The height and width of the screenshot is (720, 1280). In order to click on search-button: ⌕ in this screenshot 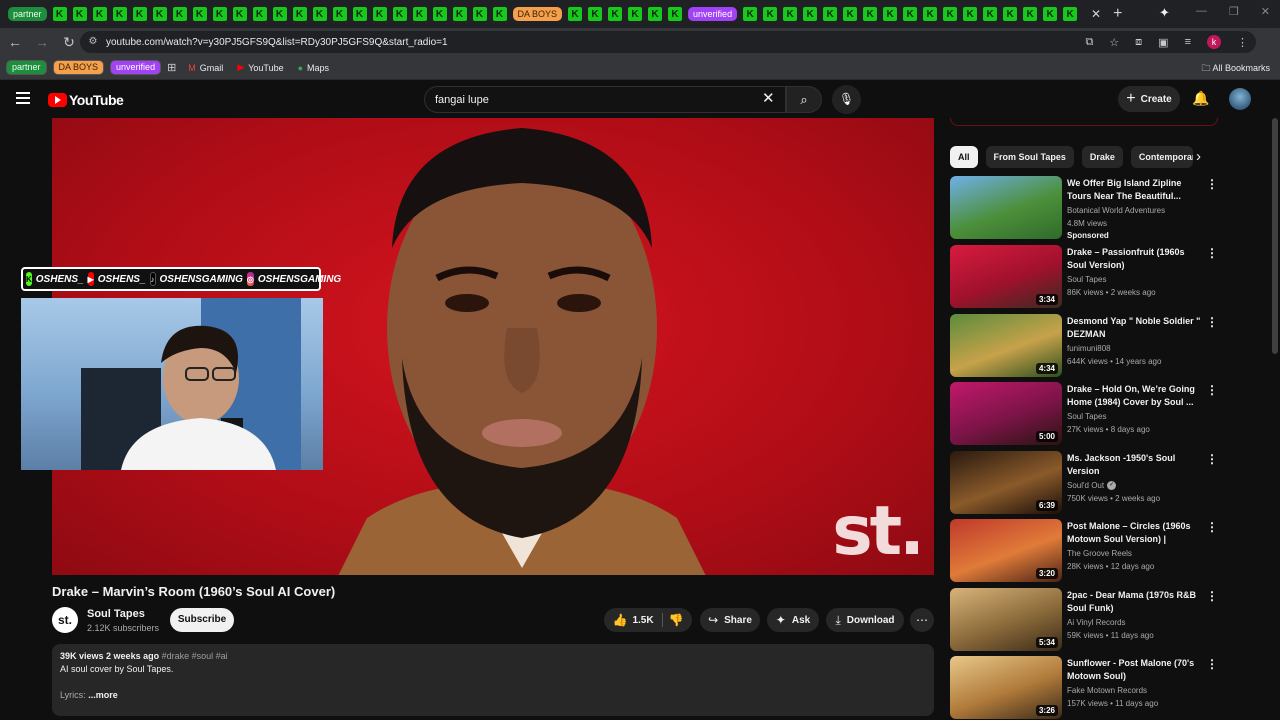, I will do `click(804, 99)`.